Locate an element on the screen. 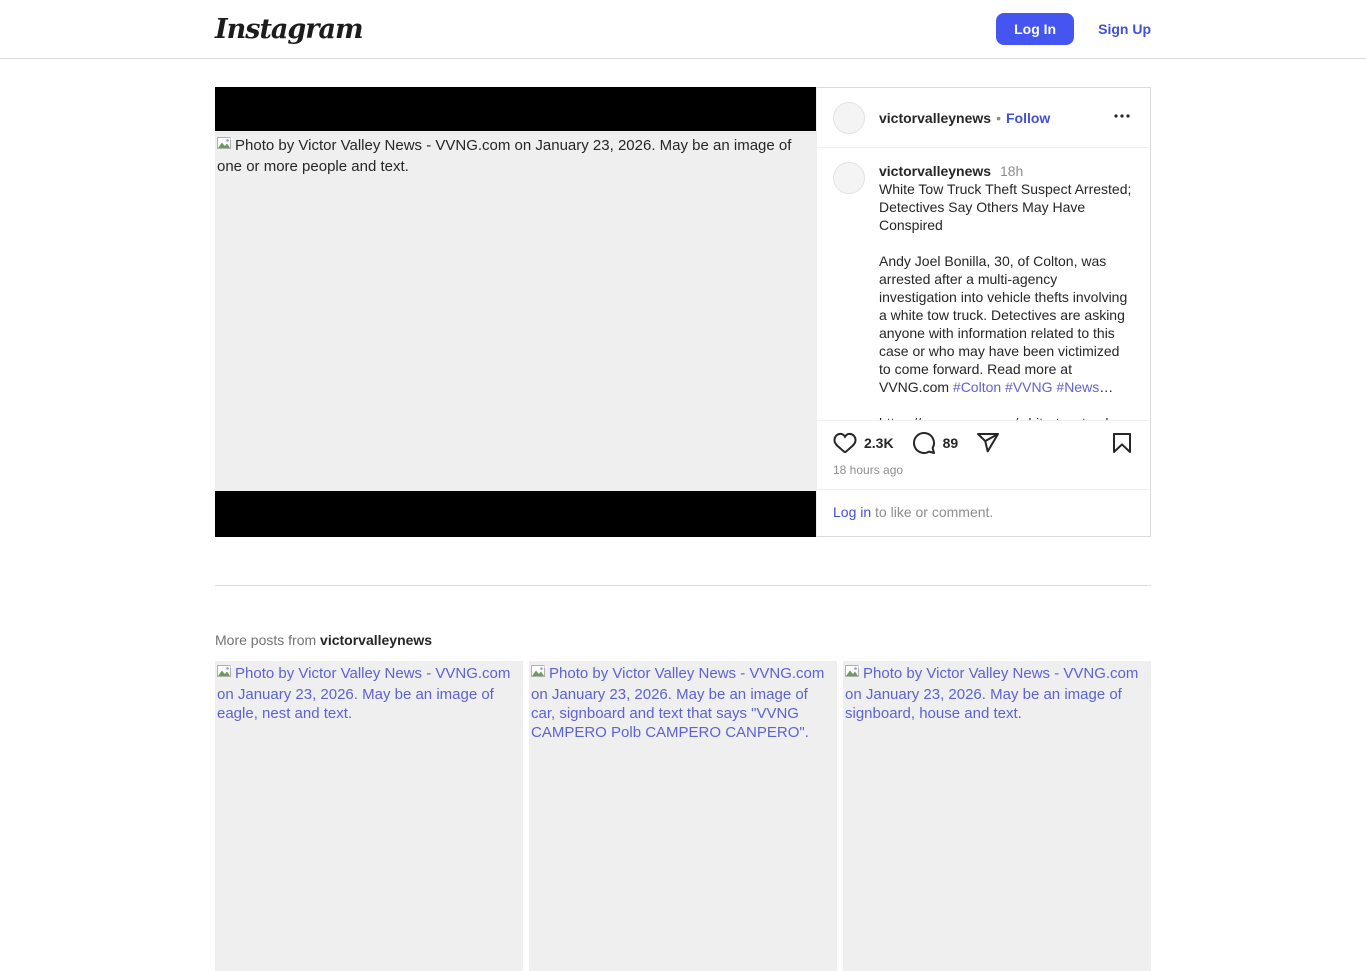  save-button is located at coordinates (1122, 443).